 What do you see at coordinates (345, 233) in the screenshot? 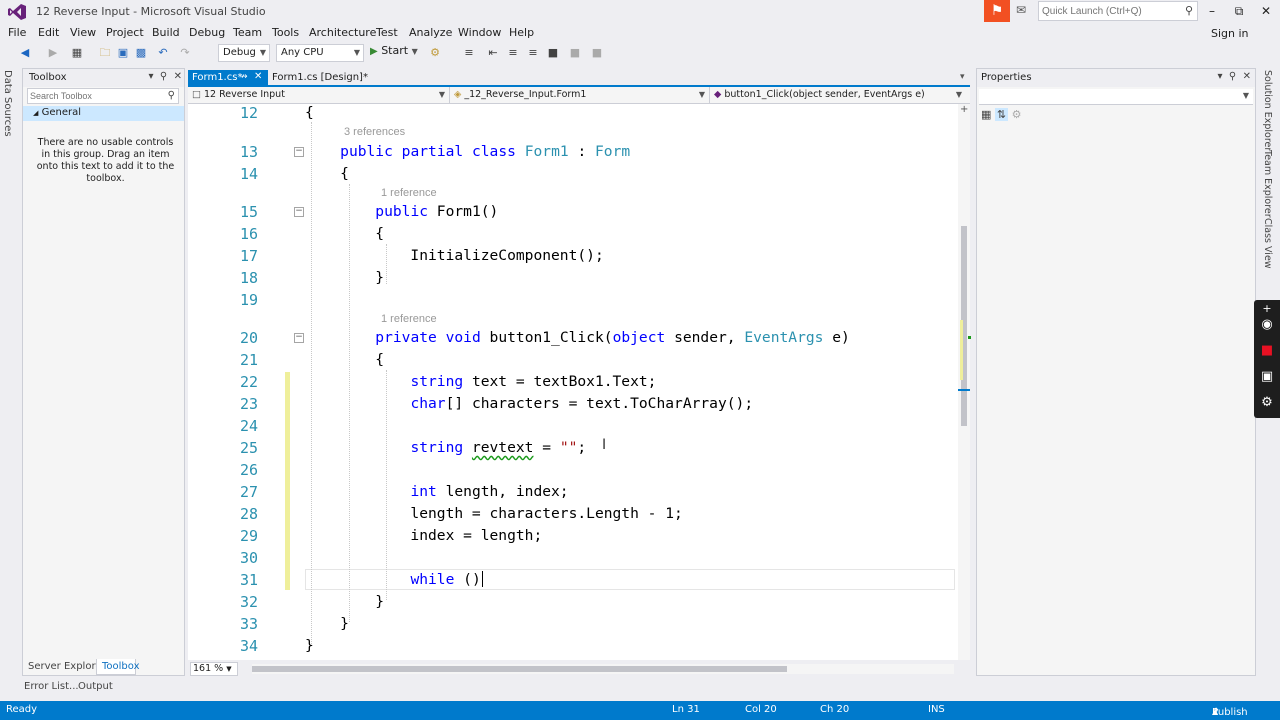
I see `code-line: {` at bounding box center [345, 233].